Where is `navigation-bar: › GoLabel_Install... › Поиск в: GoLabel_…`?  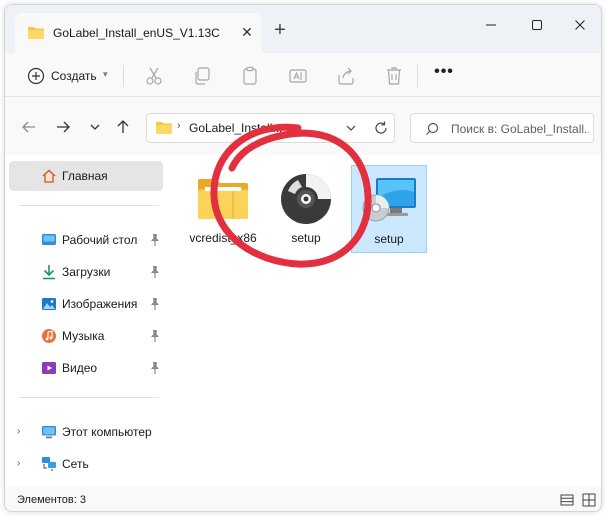
navigation-bar: › GoLabel_Install... › Поиск в: GoLabel_… is located at coordinates (303, 126).